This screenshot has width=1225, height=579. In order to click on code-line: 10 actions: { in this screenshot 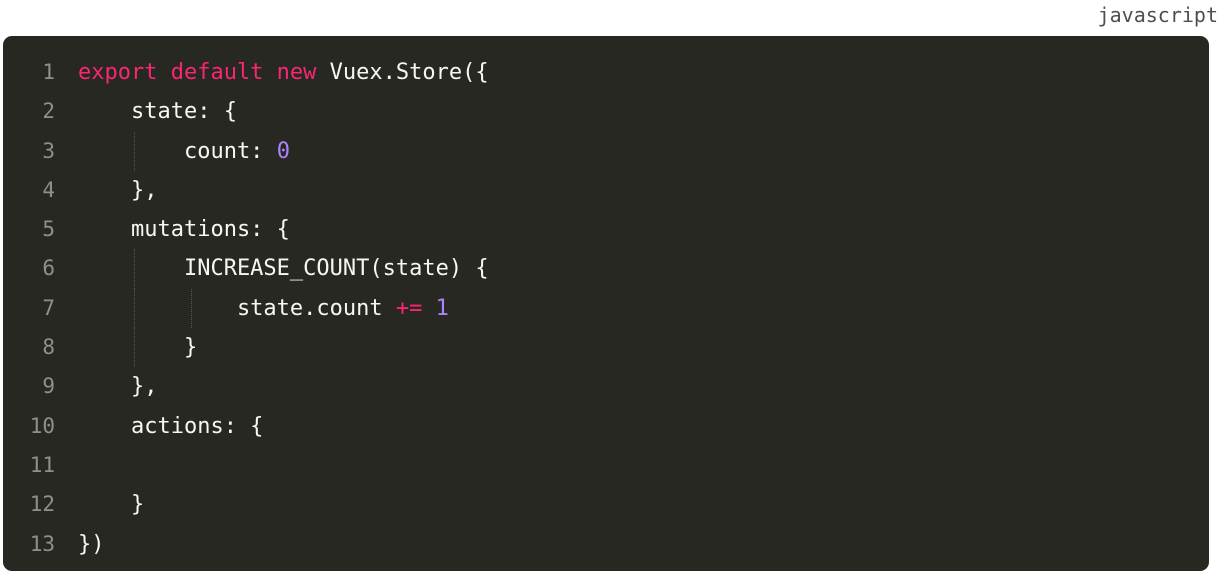, I will do `click(606, 426)`.